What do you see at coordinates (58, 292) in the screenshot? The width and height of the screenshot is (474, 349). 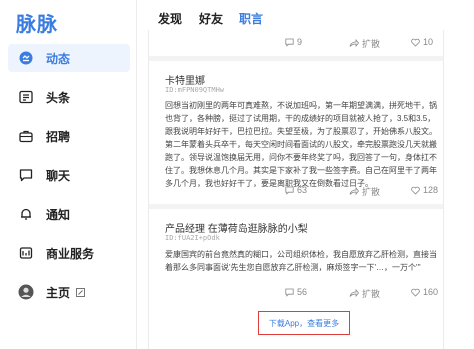 I see `sidebar-item-label: 主页` at bounding box center [58, 292].